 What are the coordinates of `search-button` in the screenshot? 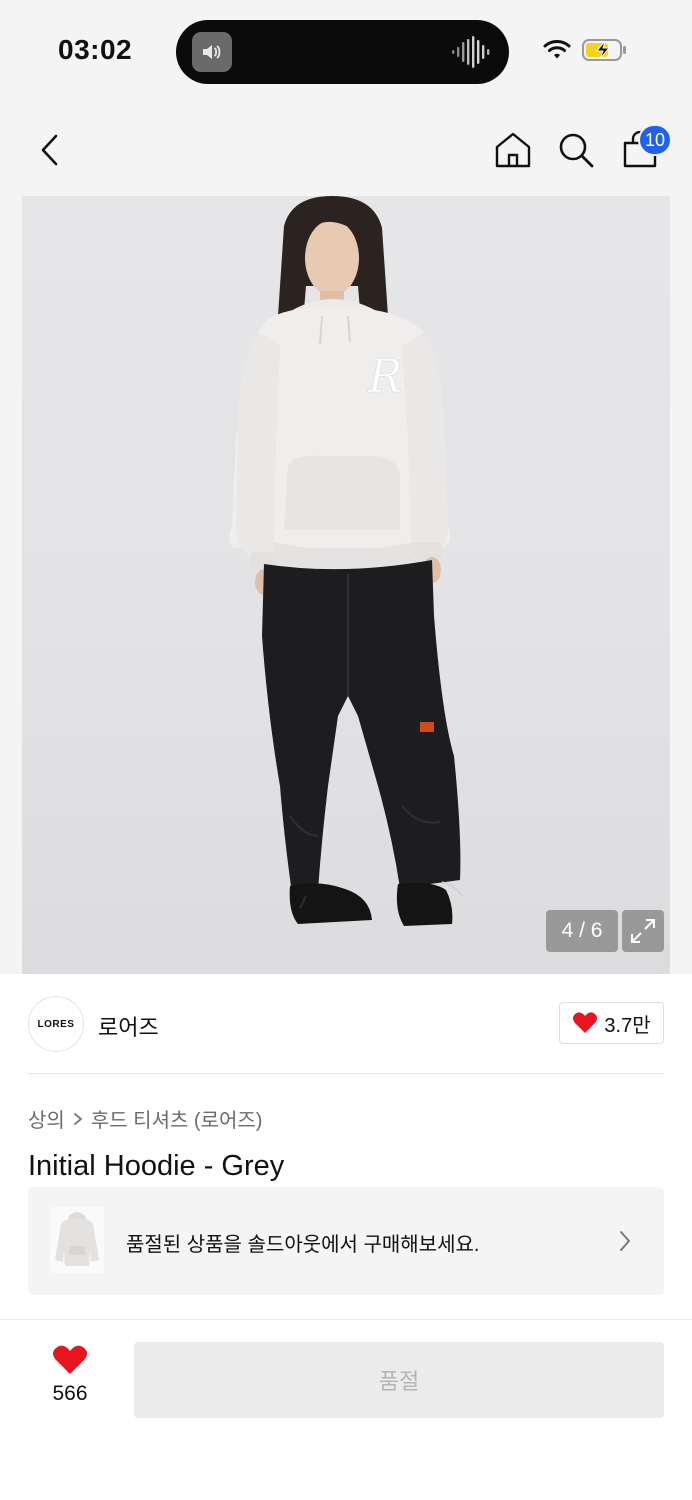 It's located at (576, 150).